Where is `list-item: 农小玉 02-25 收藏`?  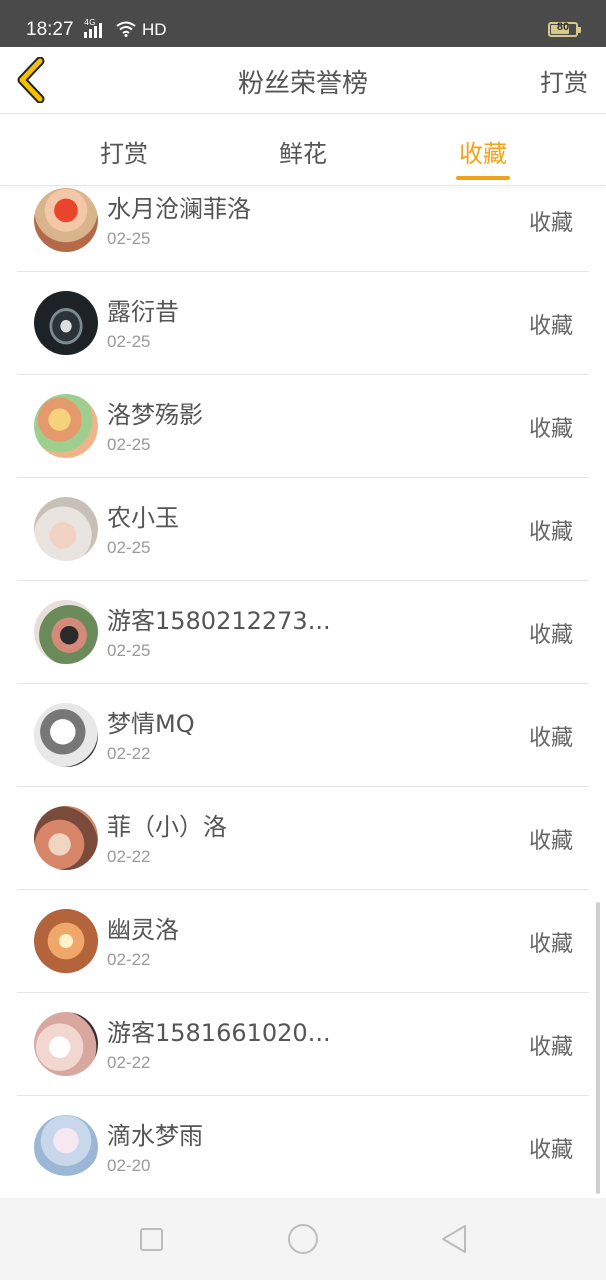
list-item: 农小玉 02-25 收藏 is located at coordinates (303, 529).